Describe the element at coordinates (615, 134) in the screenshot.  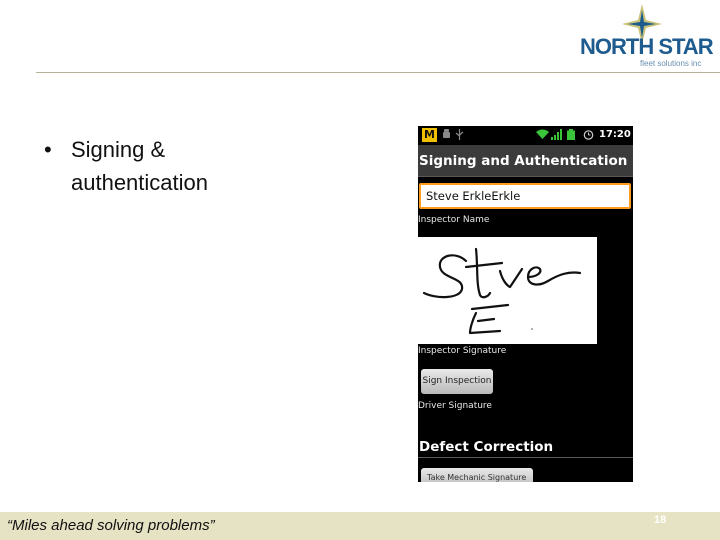
I see `status-time: 17:20` at that location.